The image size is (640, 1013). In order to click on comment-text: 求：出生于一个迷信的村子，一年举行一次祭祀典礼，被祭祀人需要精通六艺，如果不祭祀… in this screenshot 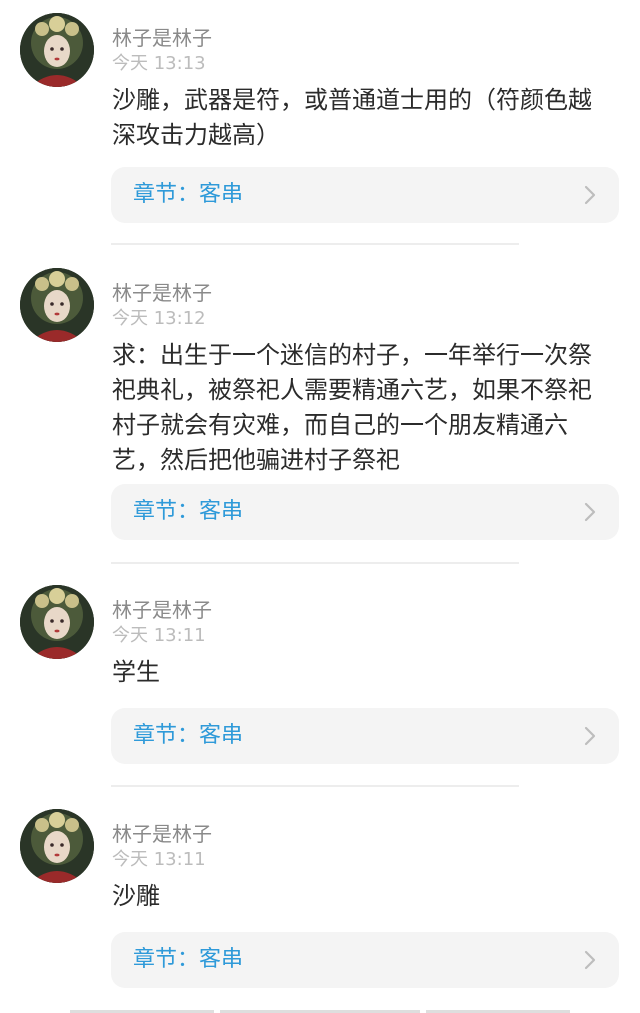, I will do `click(352, 407)`.